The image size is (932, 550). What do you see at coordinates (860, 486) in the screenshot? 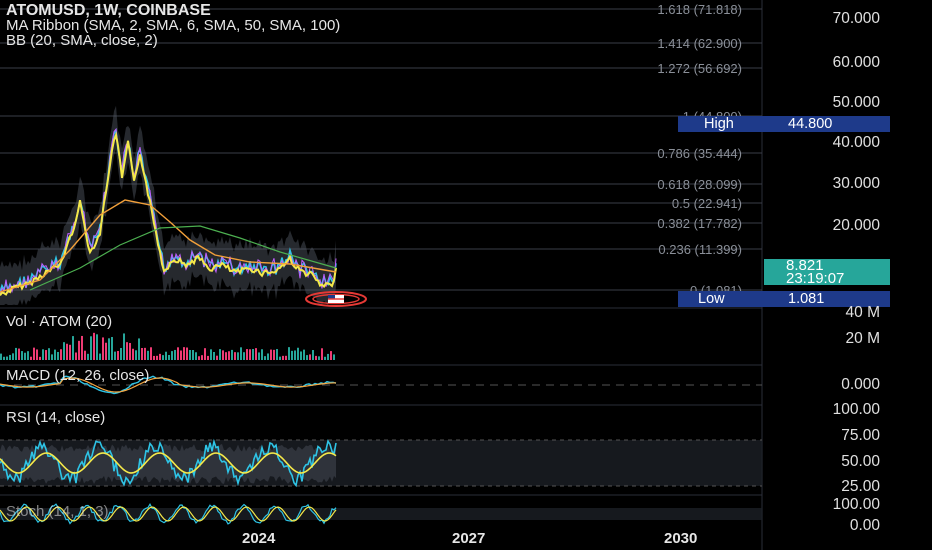
I see `rsi-tick: 25.00` at bounding box center [860, 486].